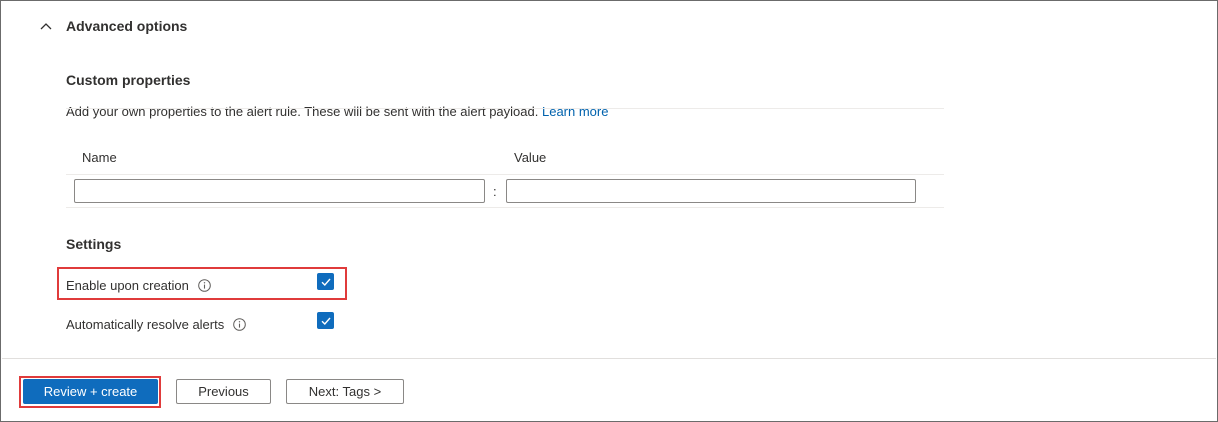  Describe the element at coordinates (609, 358) in the screenshot. I see `footer-divider` at that location.